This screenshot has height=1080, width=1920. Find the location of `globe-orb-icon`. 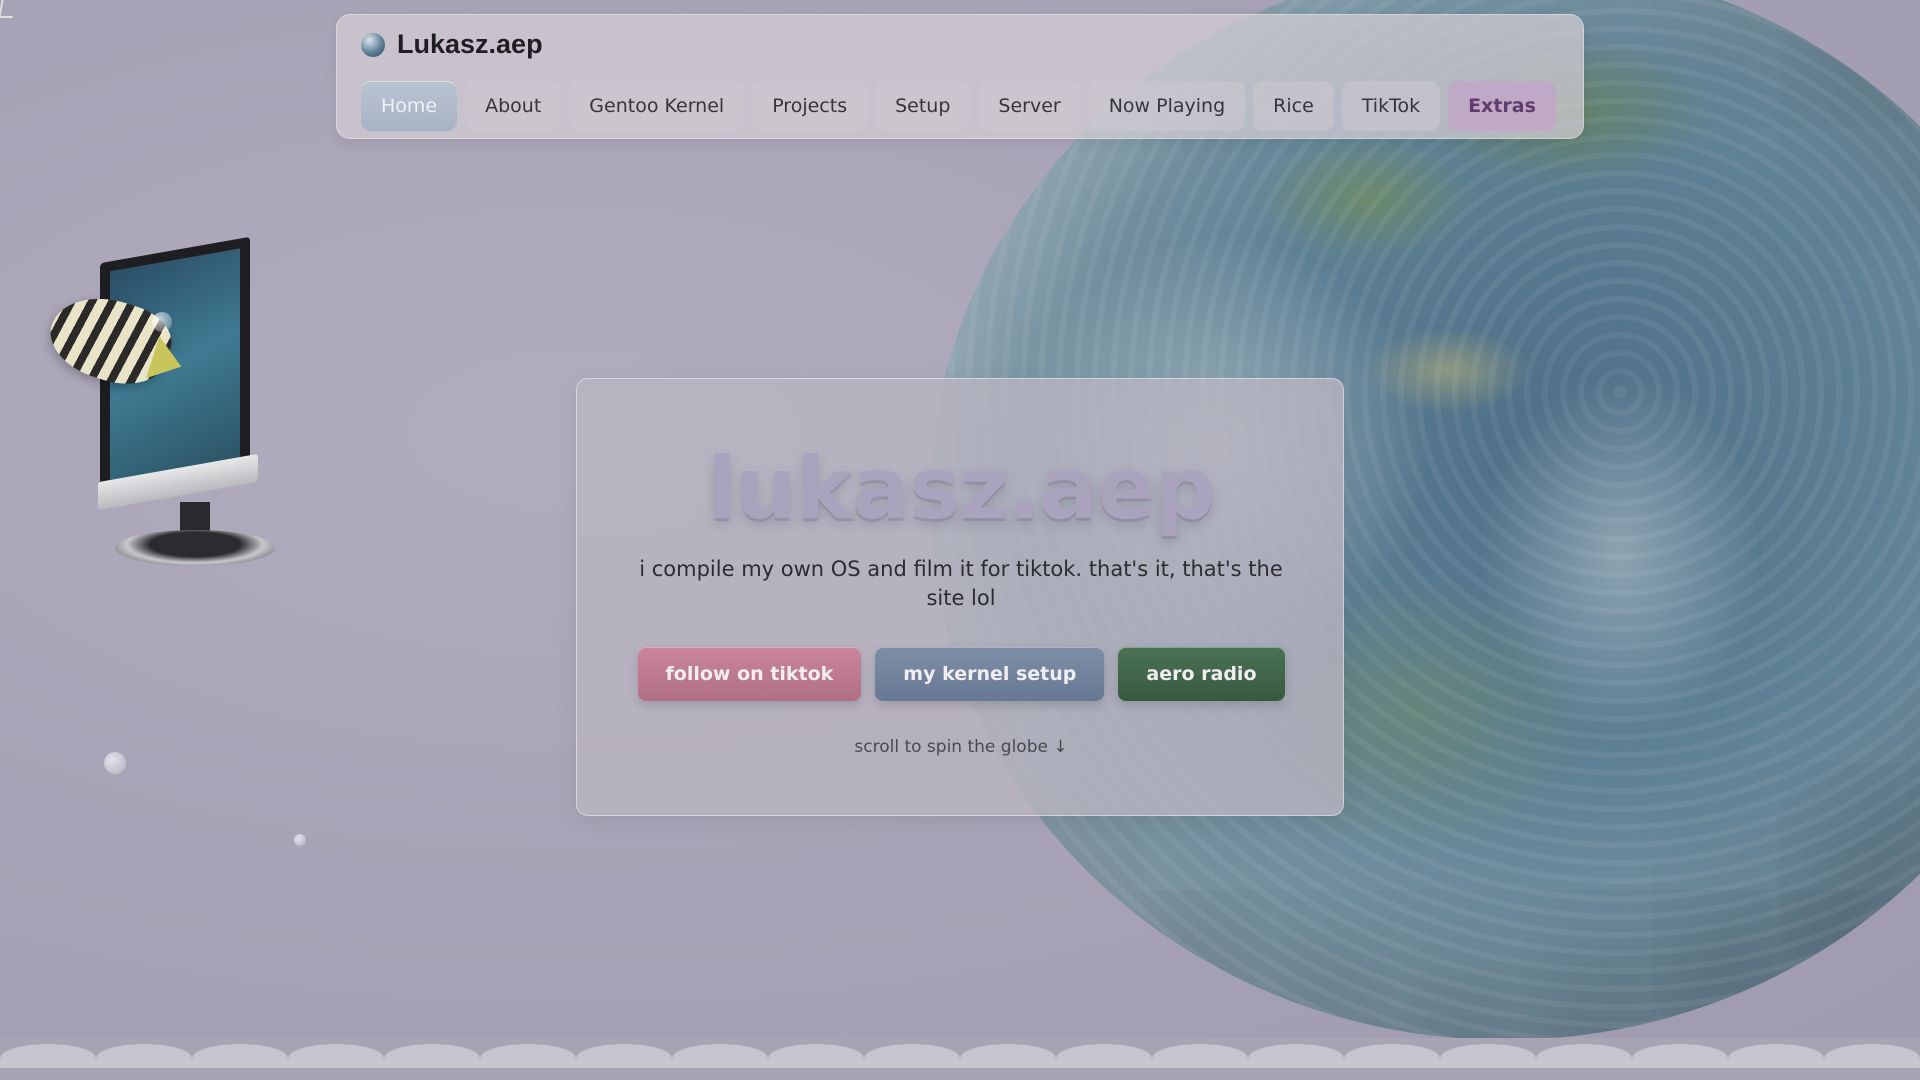

globe-orb-icon is located at coordinates (373, 44).